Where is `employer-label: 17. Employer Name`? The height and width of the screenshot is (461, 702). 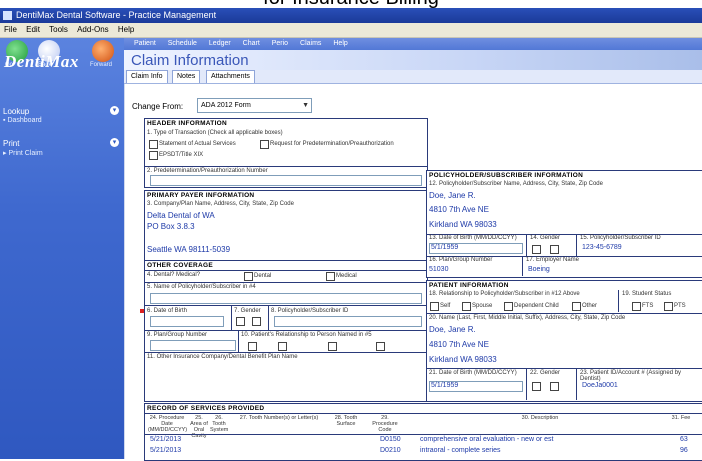
employer-label: 17. Employer Name is located at coordinates (553, 260).